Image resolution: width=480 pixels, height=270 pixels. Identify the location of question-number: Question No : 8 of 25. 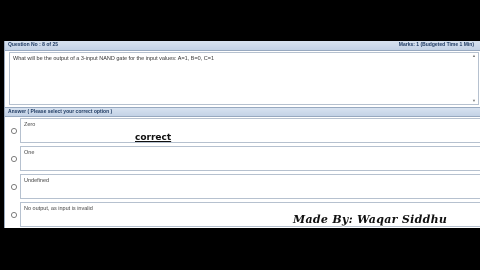
(33, 45).